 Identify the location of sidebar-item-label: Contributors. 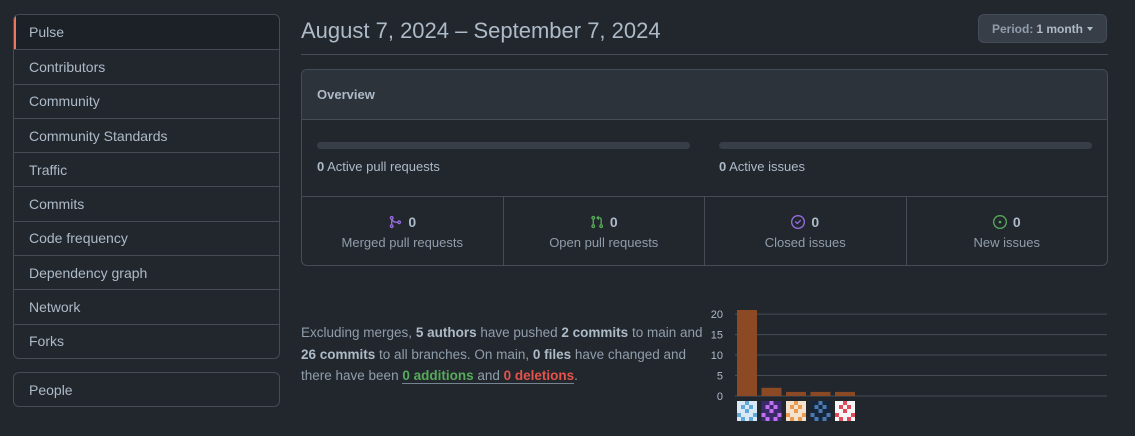
(67, 66).